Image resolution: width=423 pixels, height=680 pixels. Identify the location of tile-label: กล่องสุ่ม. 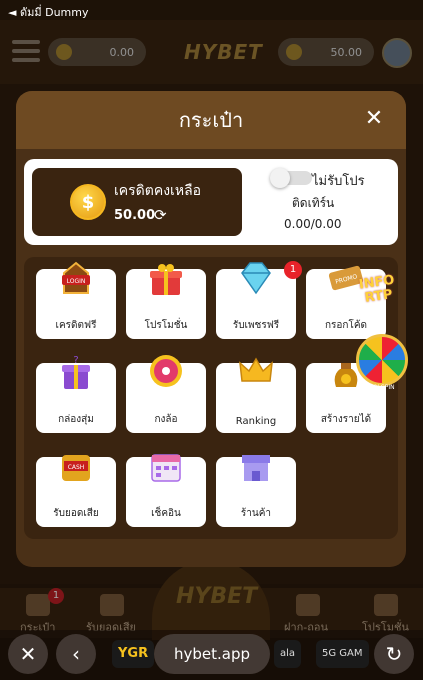
(76, 419).